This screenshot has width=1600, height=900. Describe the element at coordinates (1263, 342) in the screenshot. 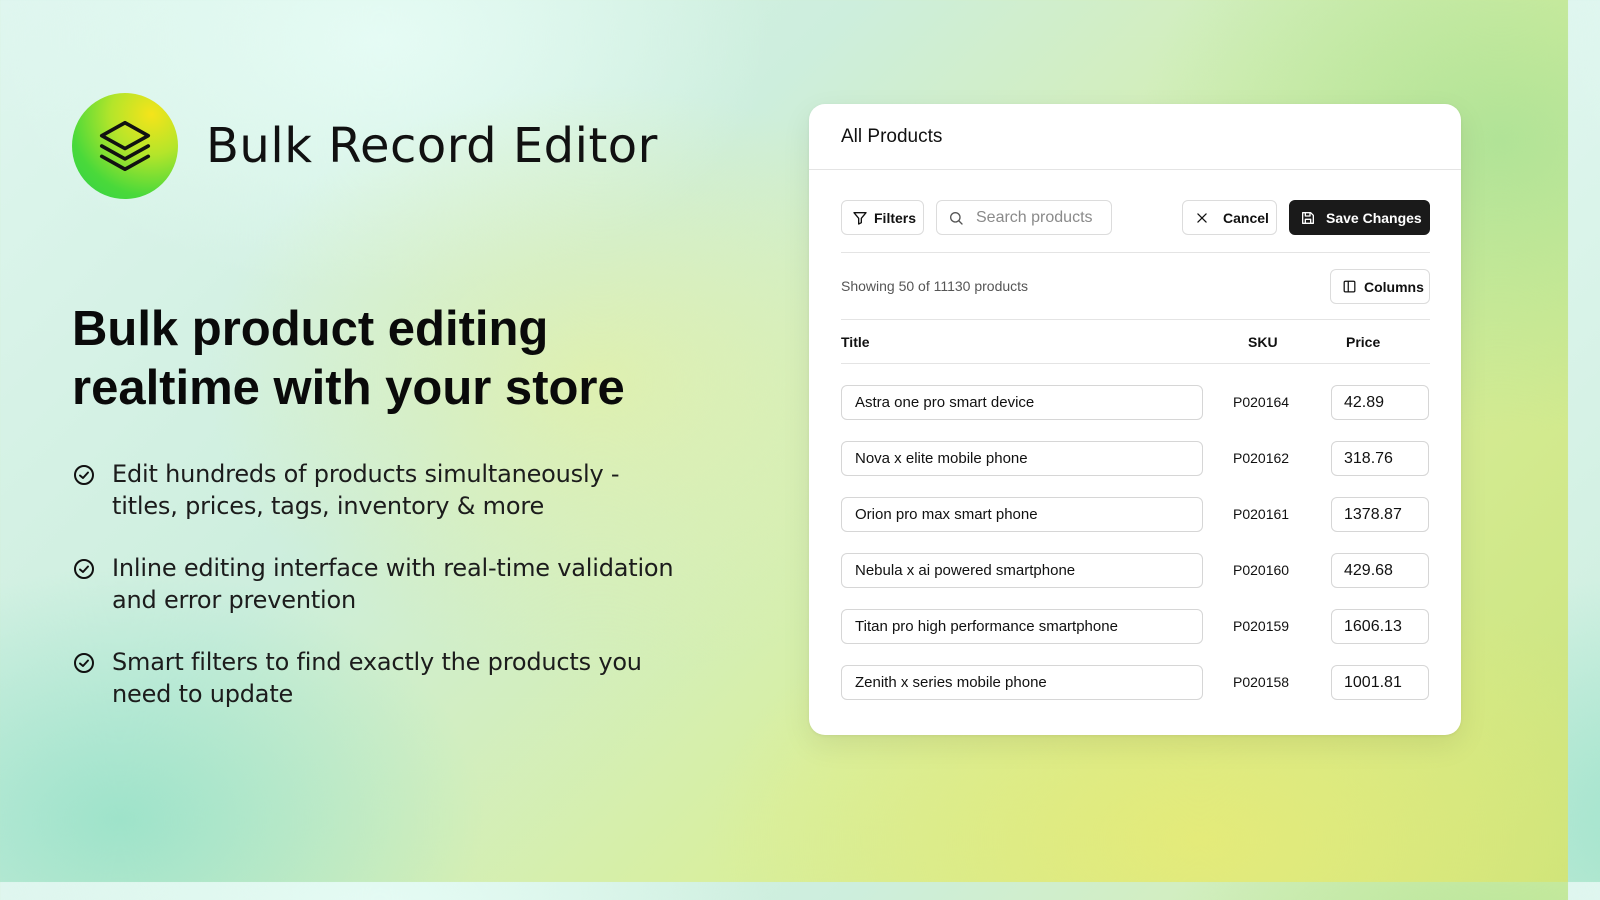

I see `column-header-sku: SKU` at that location.